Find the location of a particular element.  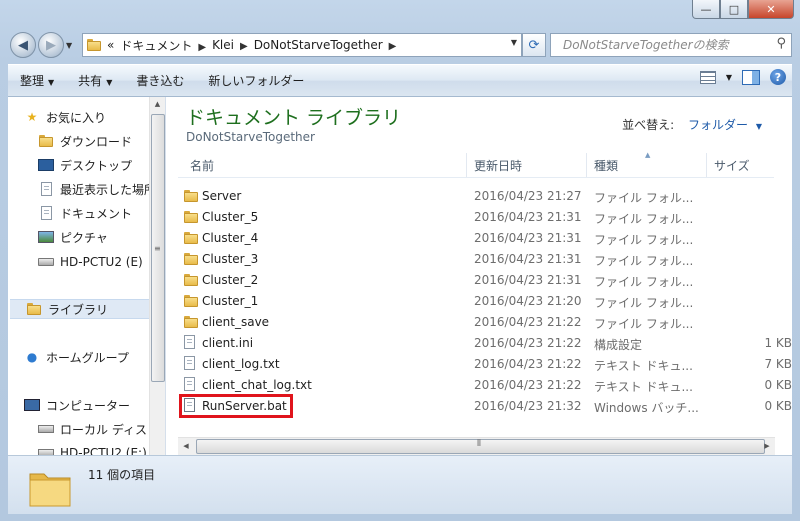

close-button: ✕ is located at coordinates (771, 9).